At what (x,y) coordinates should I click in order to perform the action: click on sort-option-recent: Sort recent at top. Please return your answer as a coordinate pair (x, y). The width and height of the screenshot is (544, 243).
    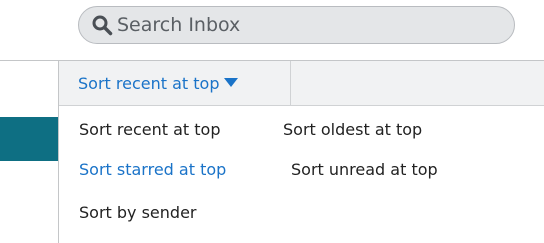
    Looking at the image, I should click on (149, 130).